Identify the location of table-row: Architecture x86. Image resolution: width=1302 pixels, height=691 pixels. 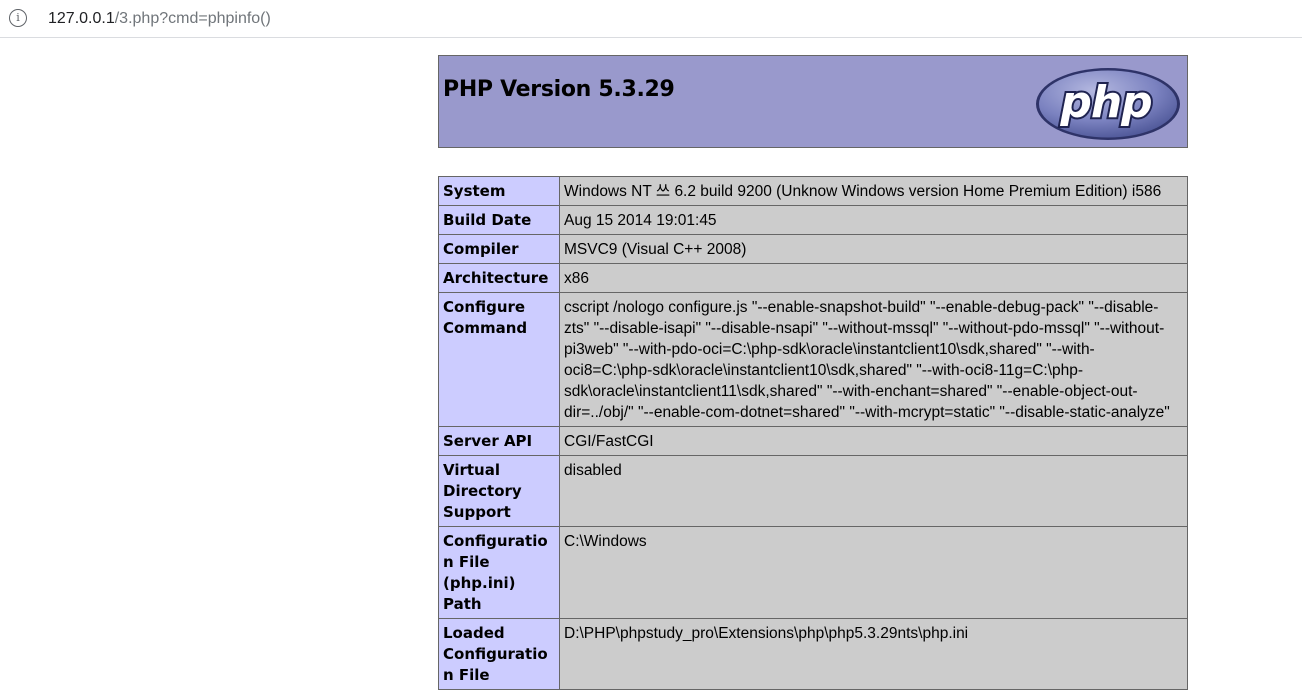
(813, 278).